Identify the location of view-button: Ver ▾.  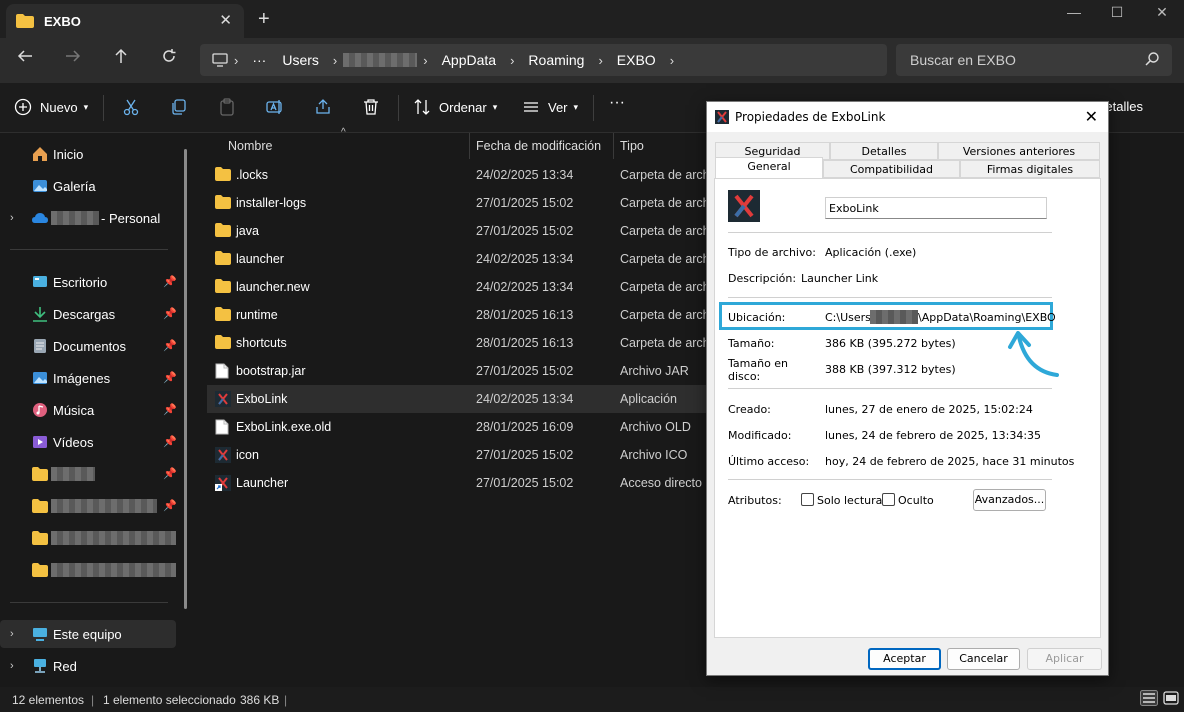
(550, 107).